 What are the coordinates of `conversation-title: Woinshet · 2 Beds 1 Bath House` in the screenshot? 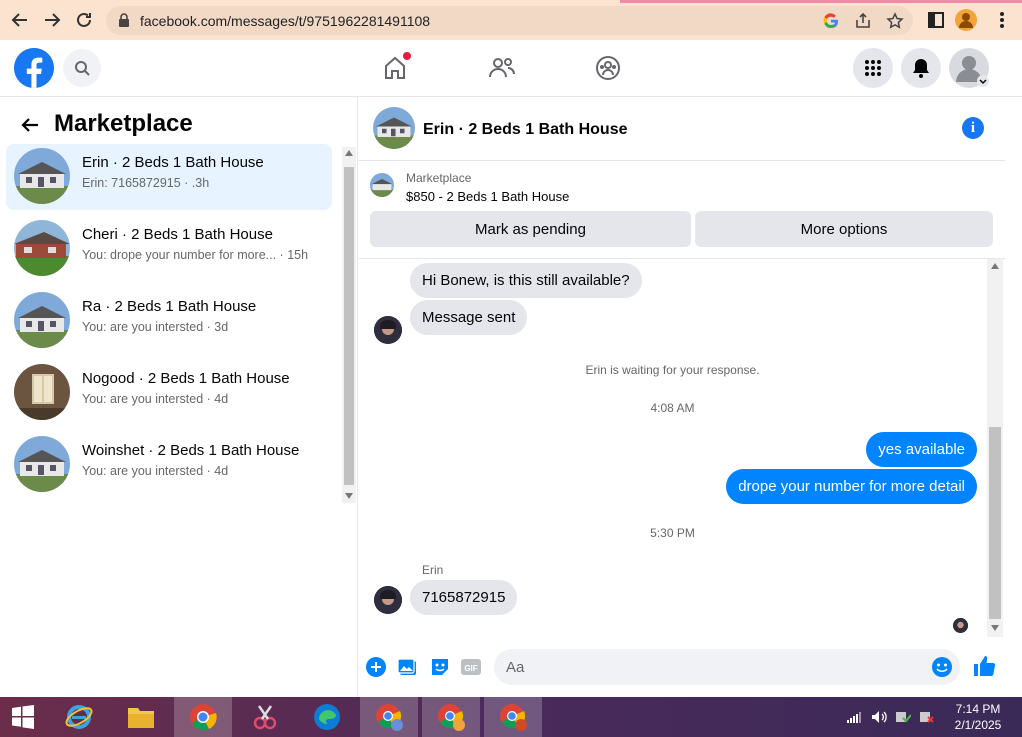 It's located at (191, 450).